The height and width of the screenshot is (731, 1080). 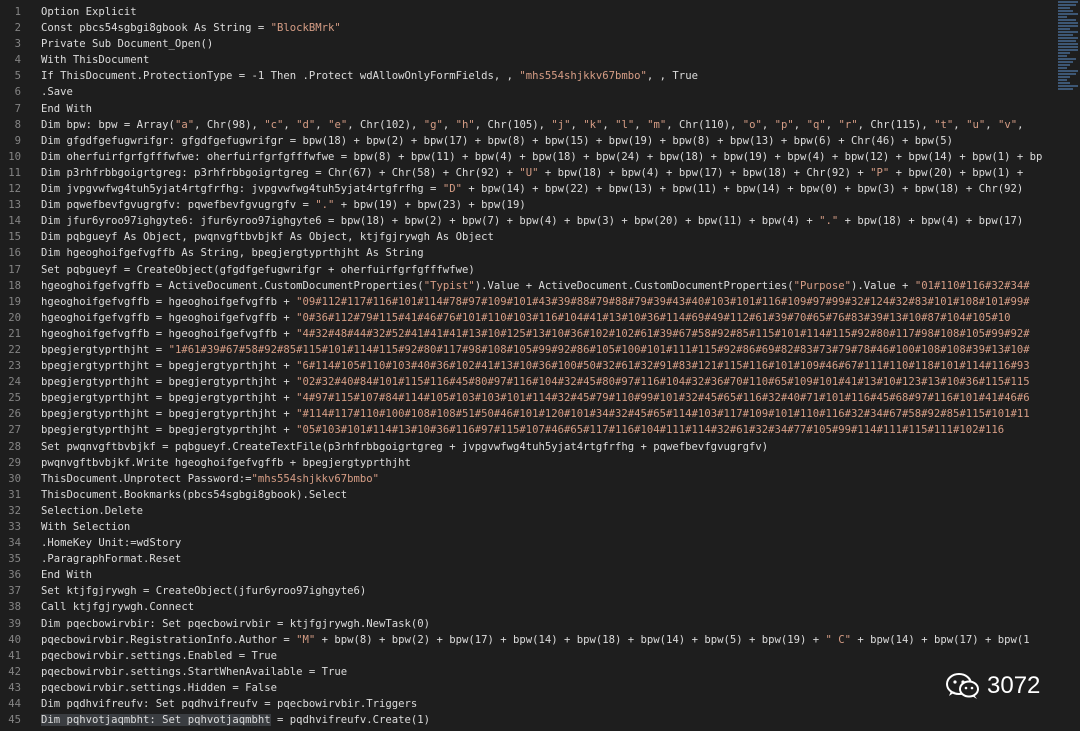 What do you see at coordinates (14, 172) in the screenshot?
I see `line-number: 11` at bounding box center [14, 172].